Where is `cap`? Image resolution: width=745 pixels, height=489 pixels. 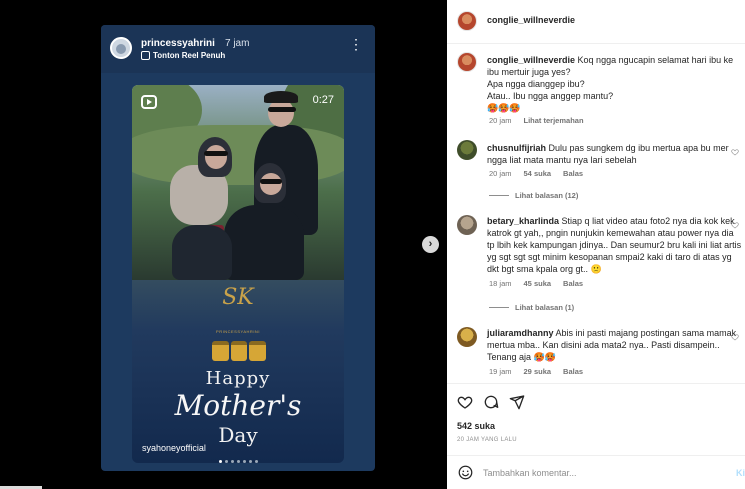 cap is located at coordinates (281, 97).